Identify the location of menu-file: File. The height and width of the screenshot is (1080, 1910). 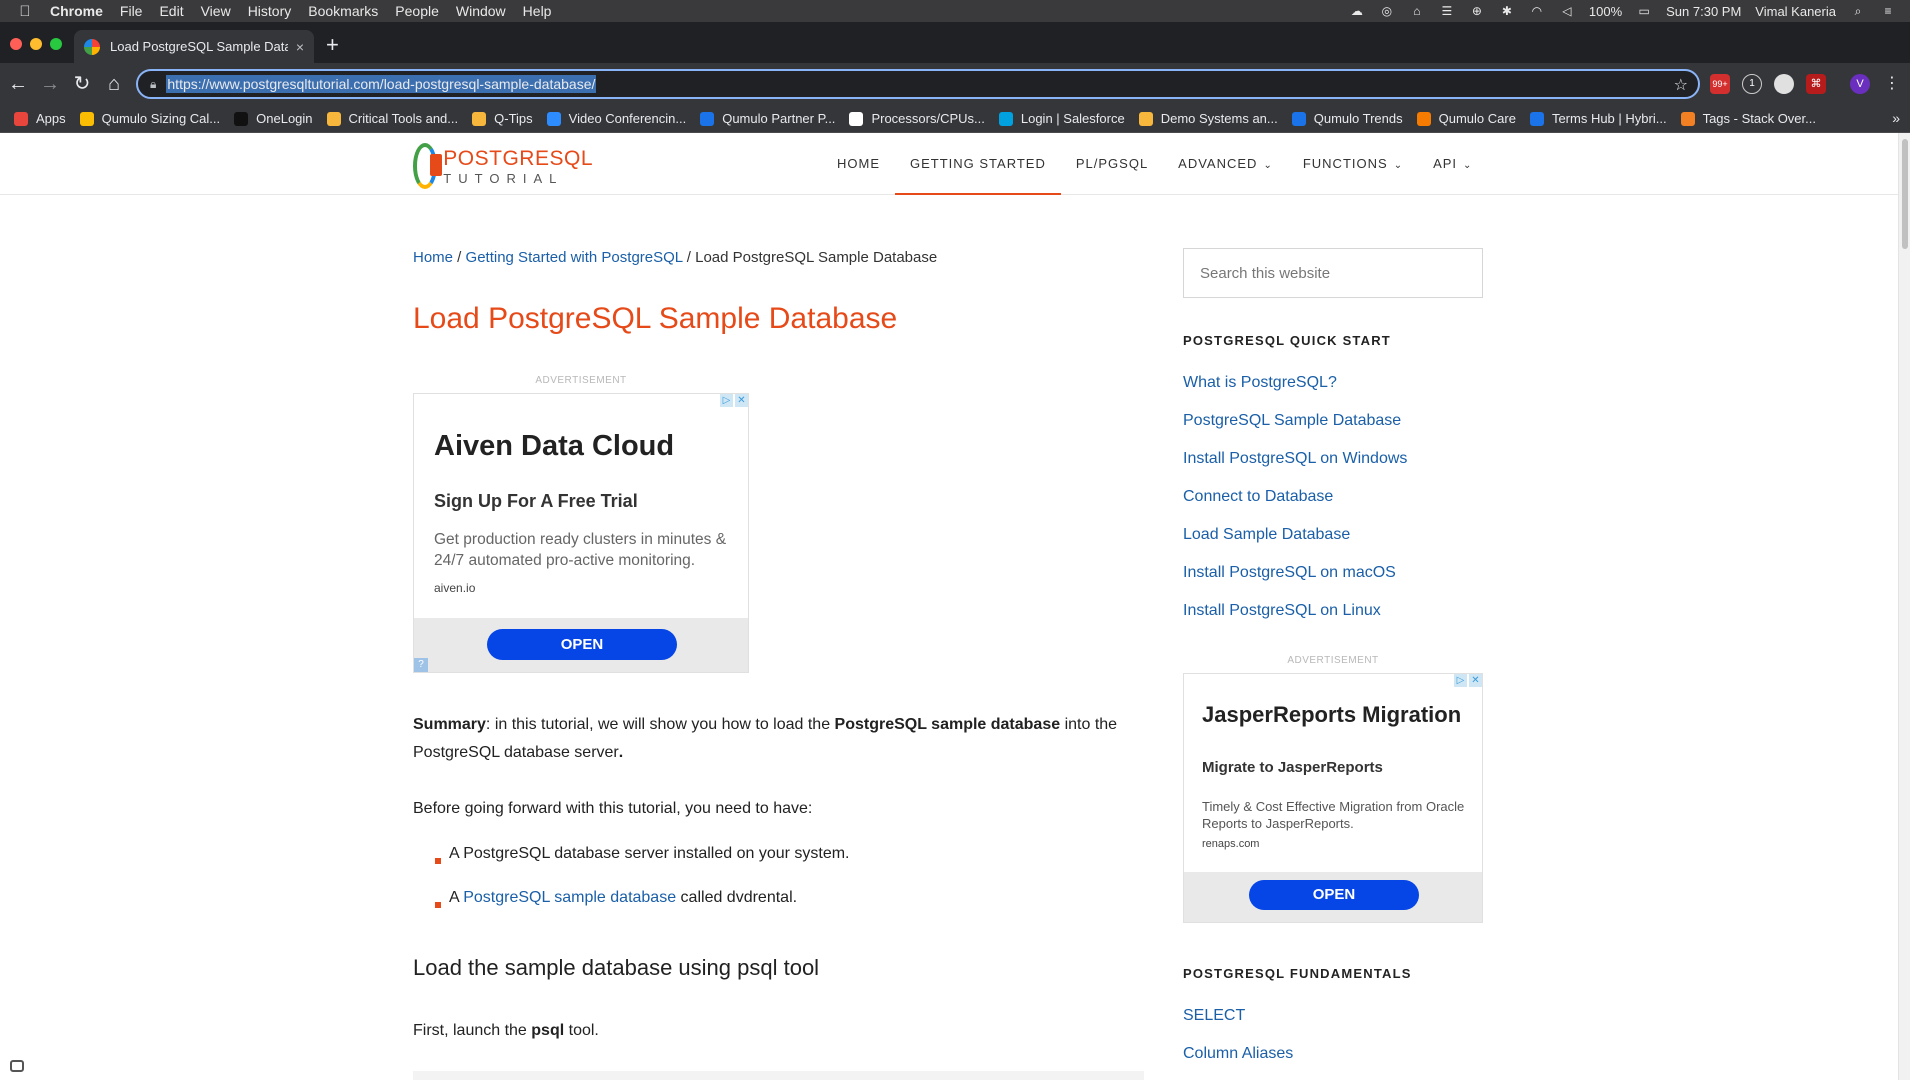
(131, 11).